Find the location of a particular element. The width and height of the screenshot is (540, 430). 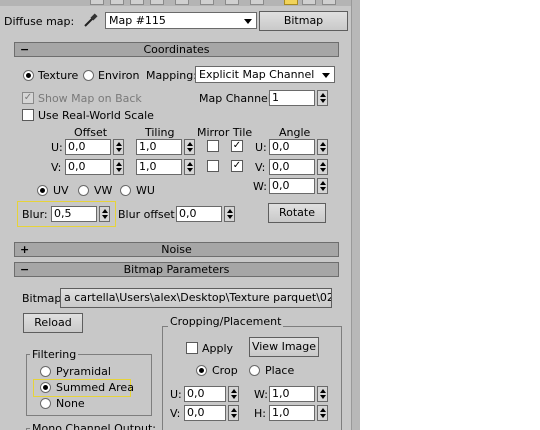

filtering-title: Filtering is located at coordinates (54, 354).